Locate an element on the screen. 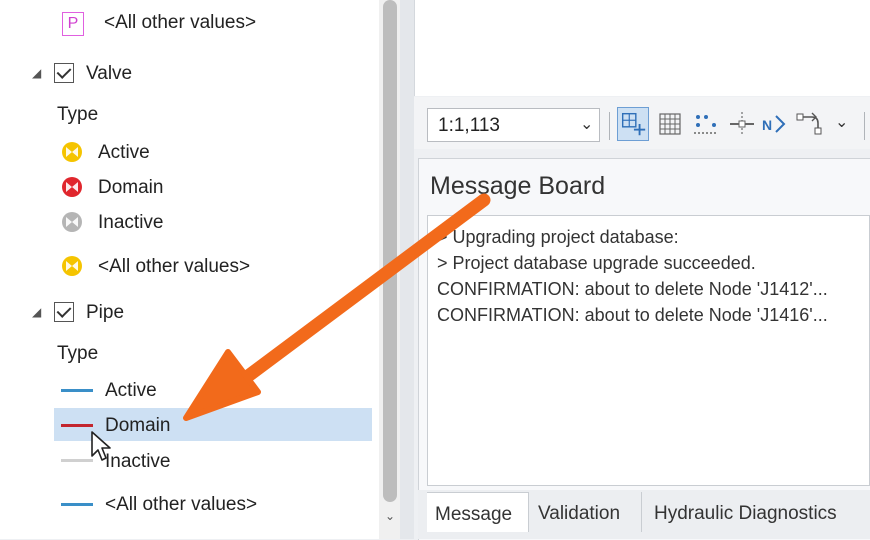  node-layout-icon is located at coordinates (706, 124).